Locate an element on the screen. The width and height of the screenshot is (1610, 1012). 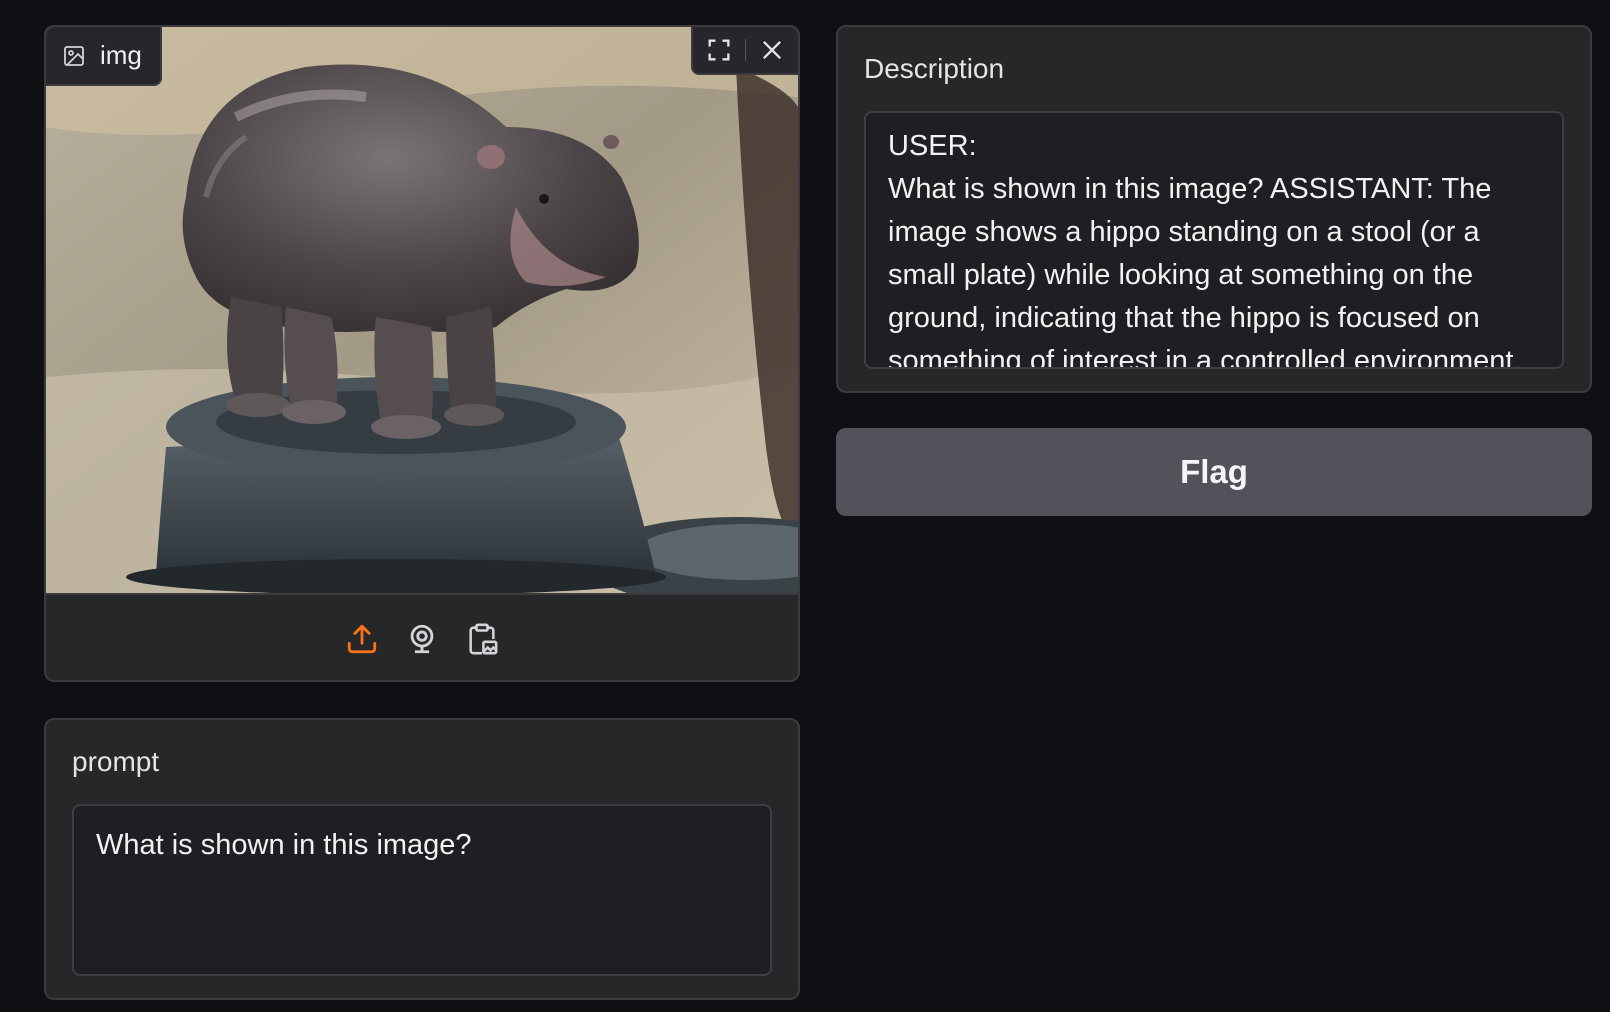
prompt-input: What is shown in this image? is located at coordinates (422, 890).